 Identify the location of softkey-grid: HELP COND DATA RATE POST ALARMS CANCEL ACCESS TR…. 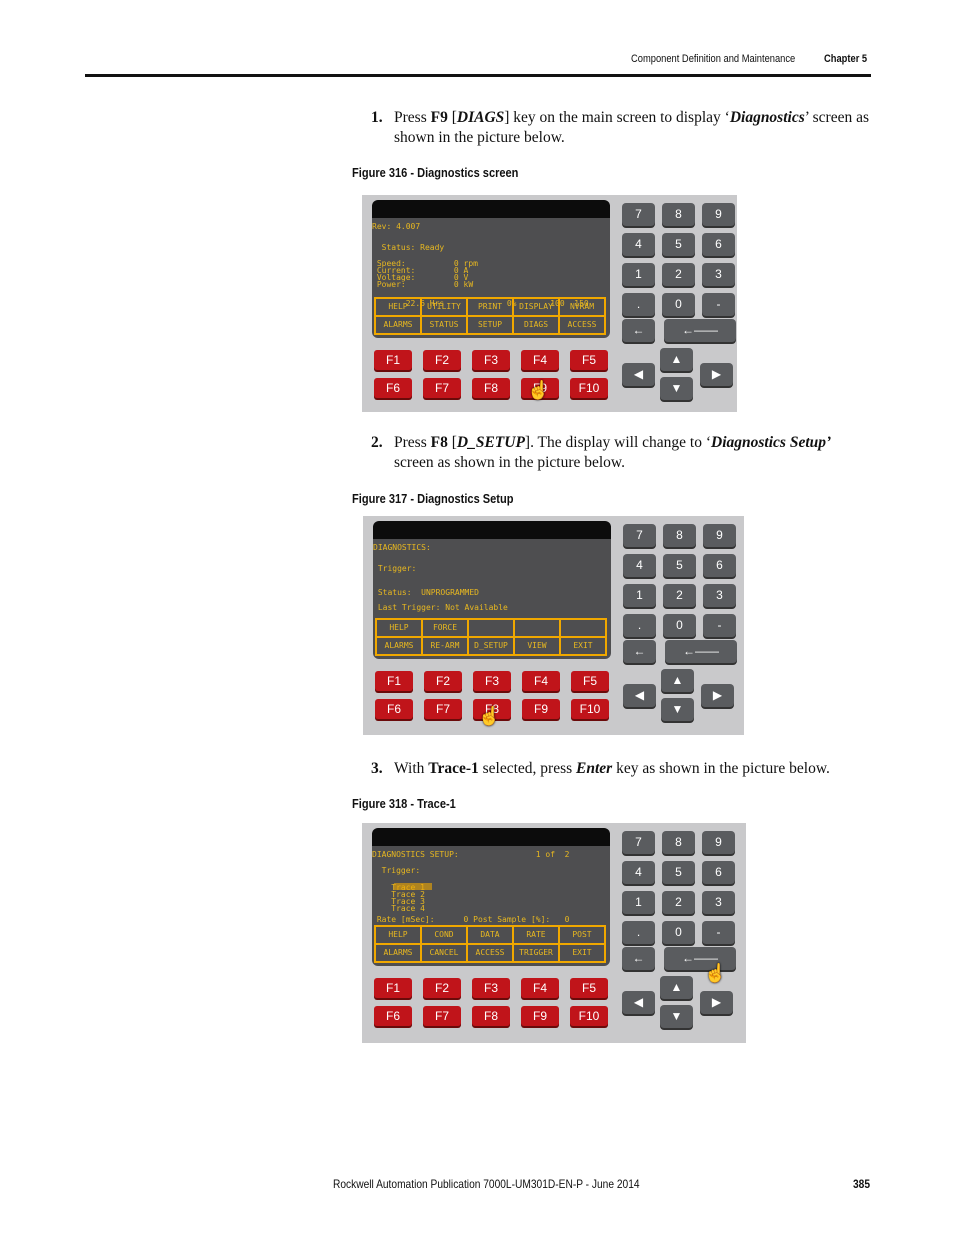
(490, 944).